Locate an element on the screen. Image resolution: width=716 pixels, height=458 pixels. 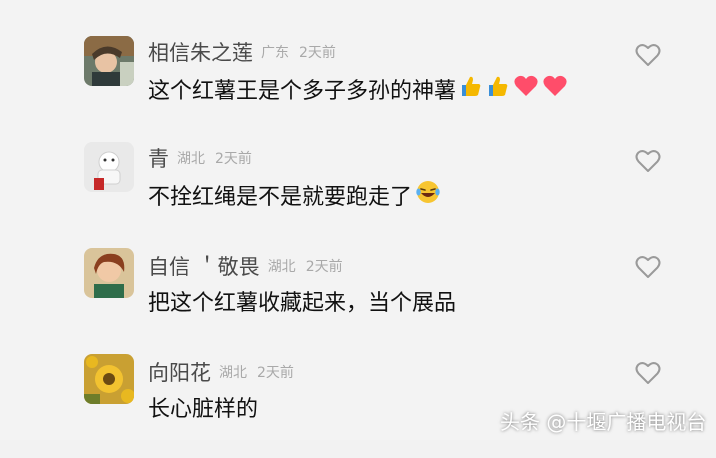
username: 向阳花 is located at coordinates (179, 372).